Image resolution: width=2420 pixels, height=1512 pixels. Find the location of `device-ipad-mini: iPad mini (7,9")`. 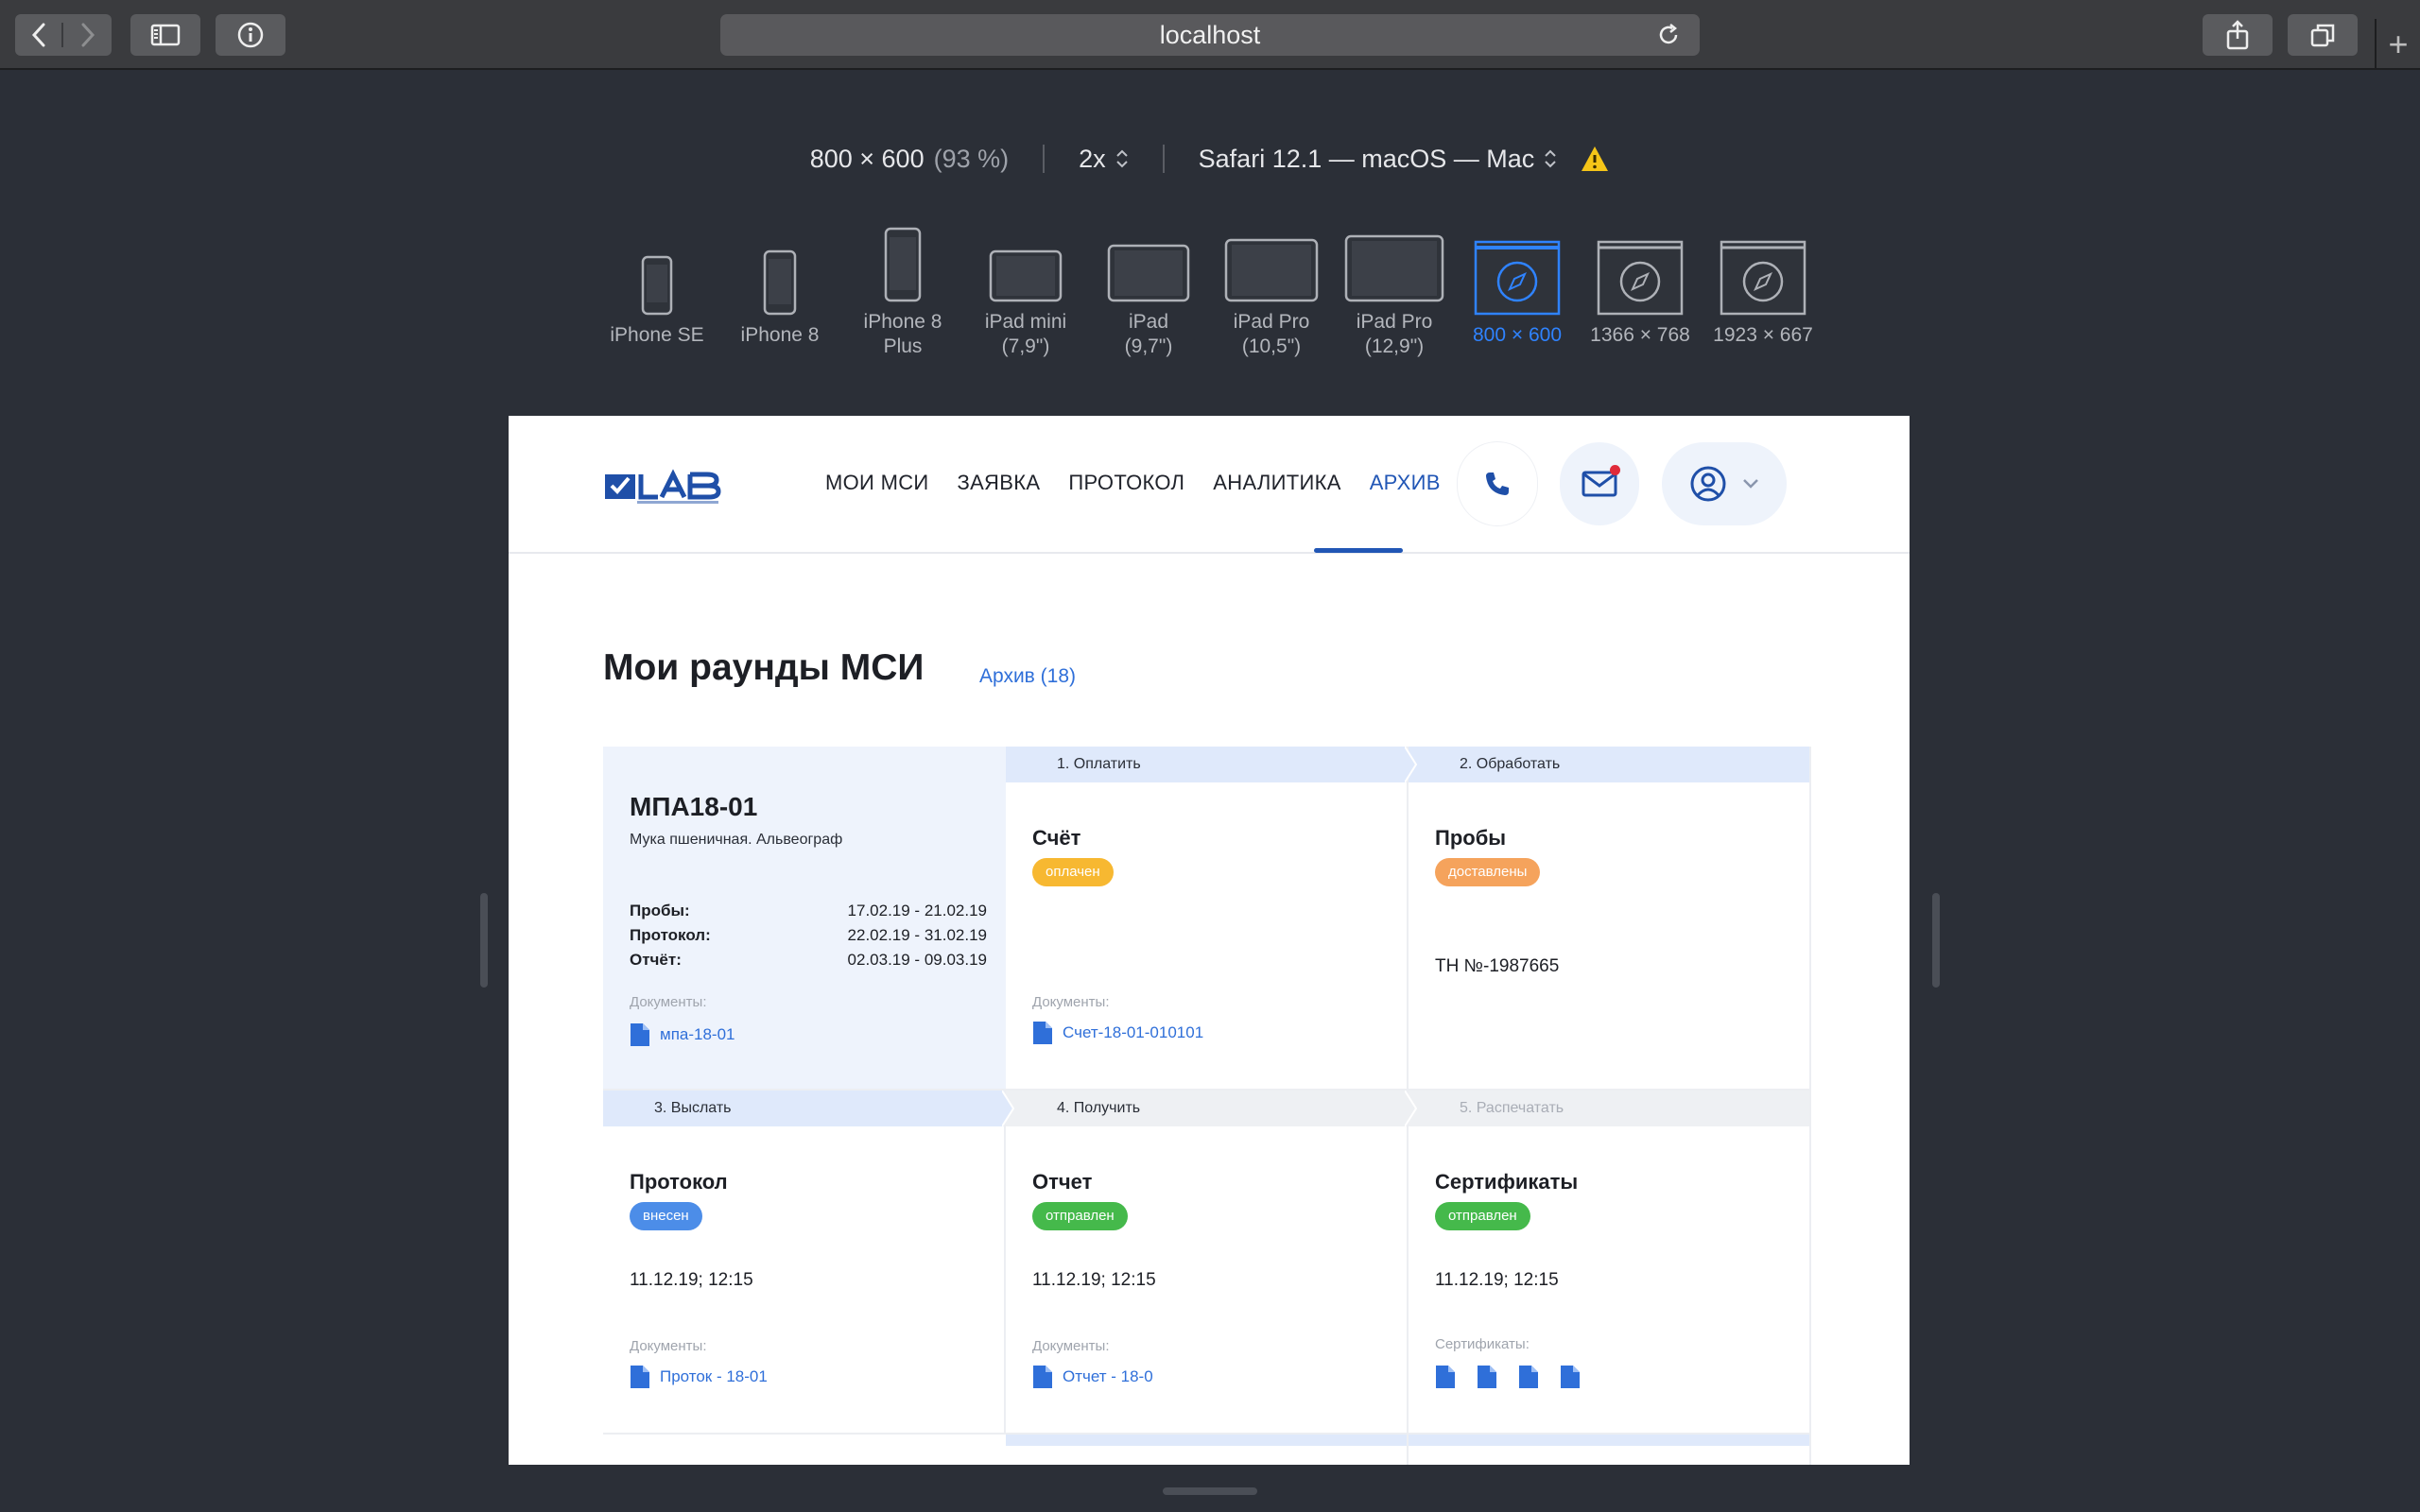

device-ipad-mini: iPad mini (7,9") is located at coordinates (1026, 291).